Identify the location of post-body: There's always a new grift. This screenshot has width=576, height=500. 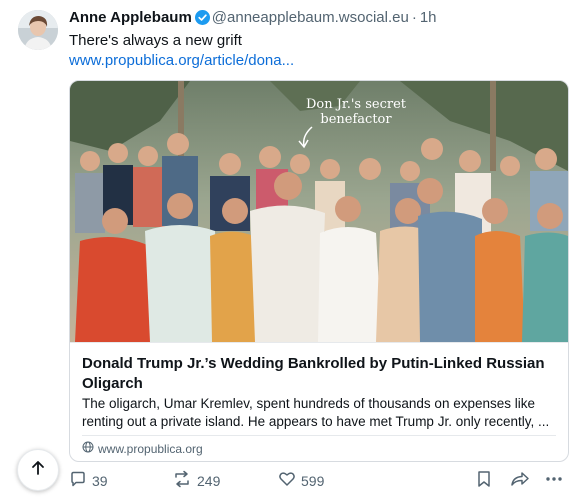
(155, 40).